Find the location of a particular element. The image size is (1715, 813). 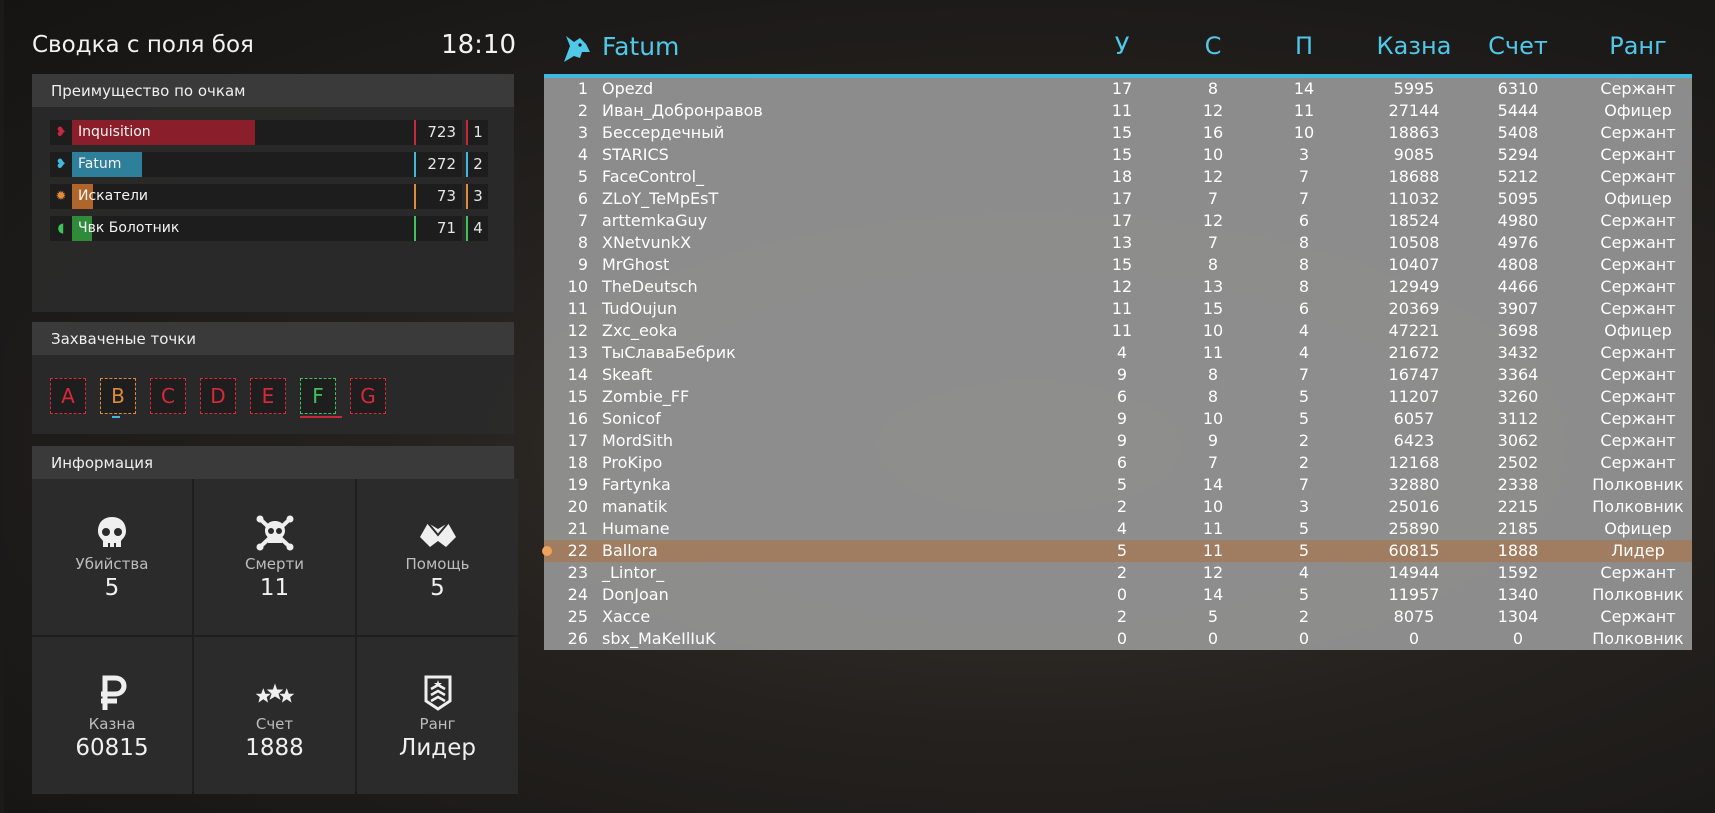

player-name: ZLoY_TeMpEsT is located at coordinates (660, 199).